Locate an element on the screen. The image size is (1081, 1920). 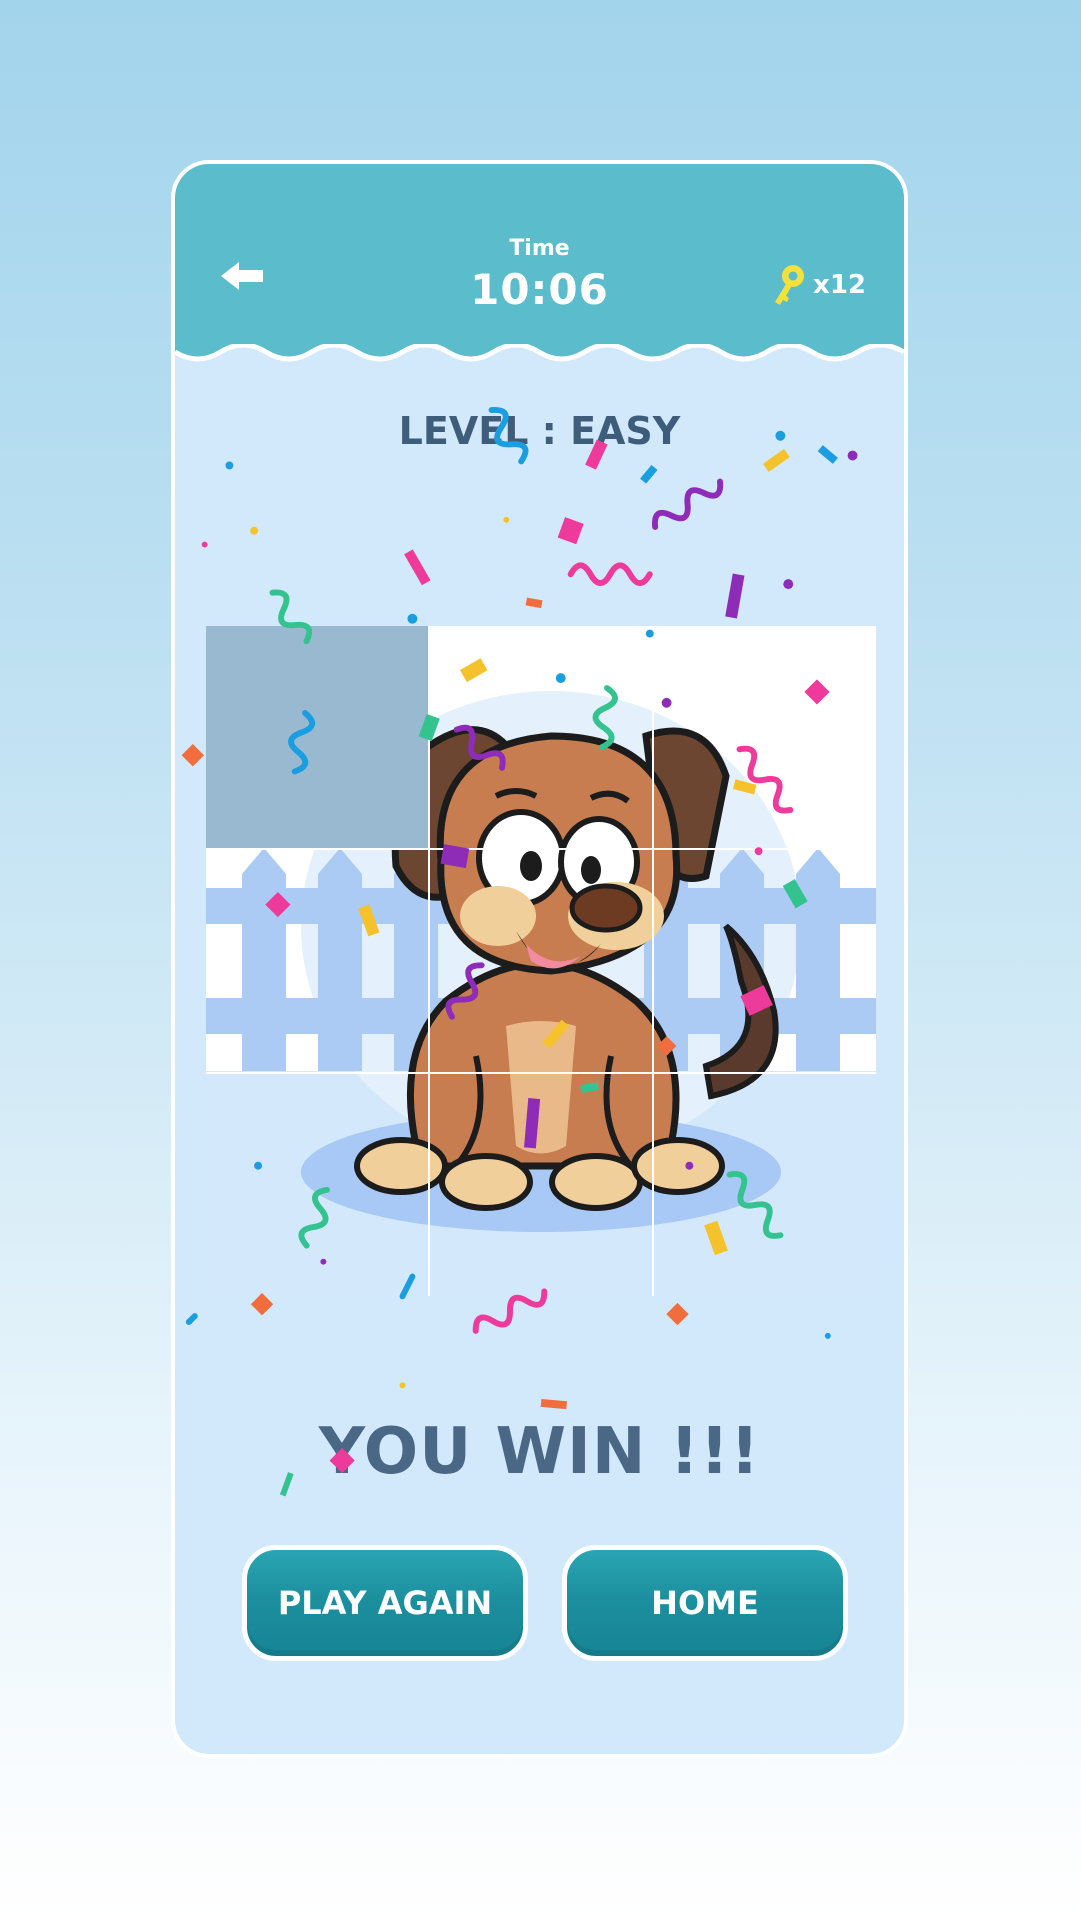
win-message: YOU WIN !!! is located at coordinates (539, 1452).